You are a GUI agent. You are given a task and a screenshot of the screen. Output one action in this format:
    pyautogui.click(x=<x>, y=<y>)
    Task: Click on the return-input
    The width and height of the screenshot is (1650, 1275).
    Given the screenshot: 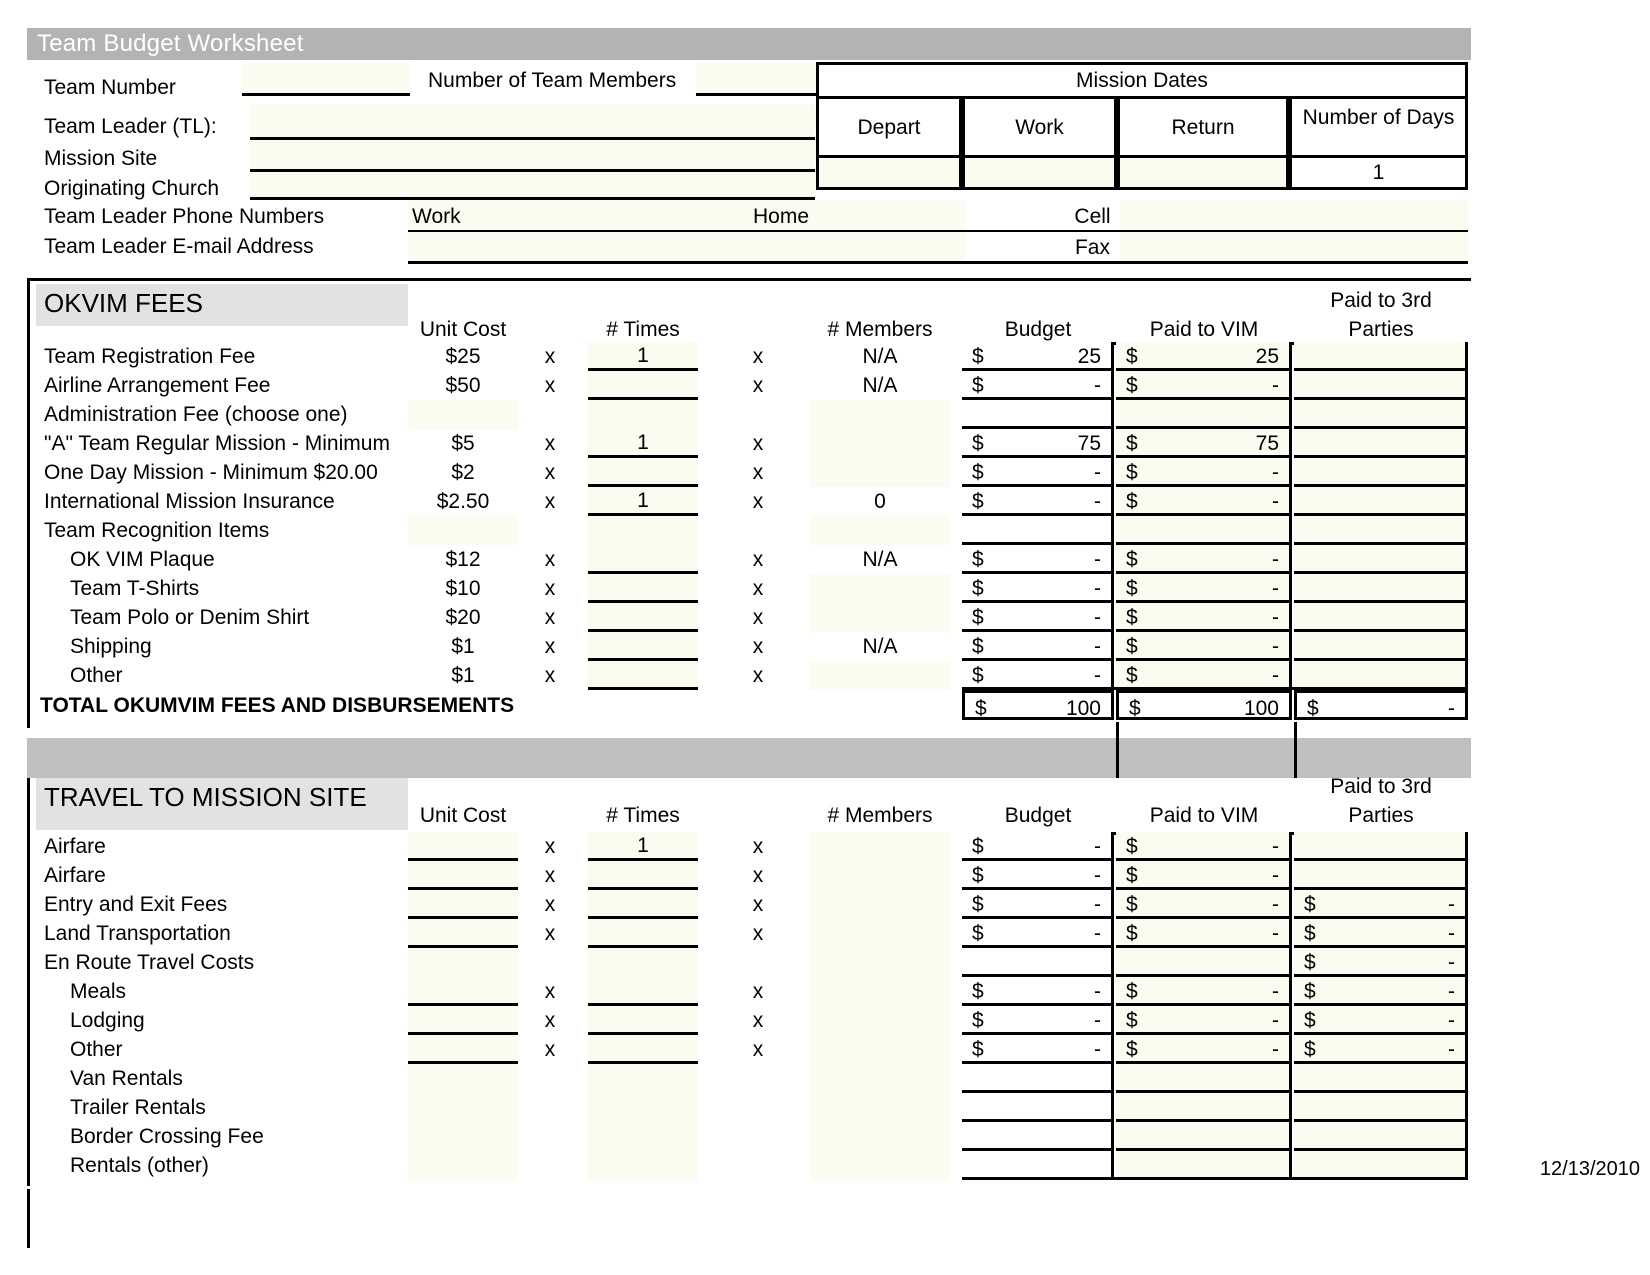 What is the action you would take?
    pyautogui.click(x=1203, y=174)
    